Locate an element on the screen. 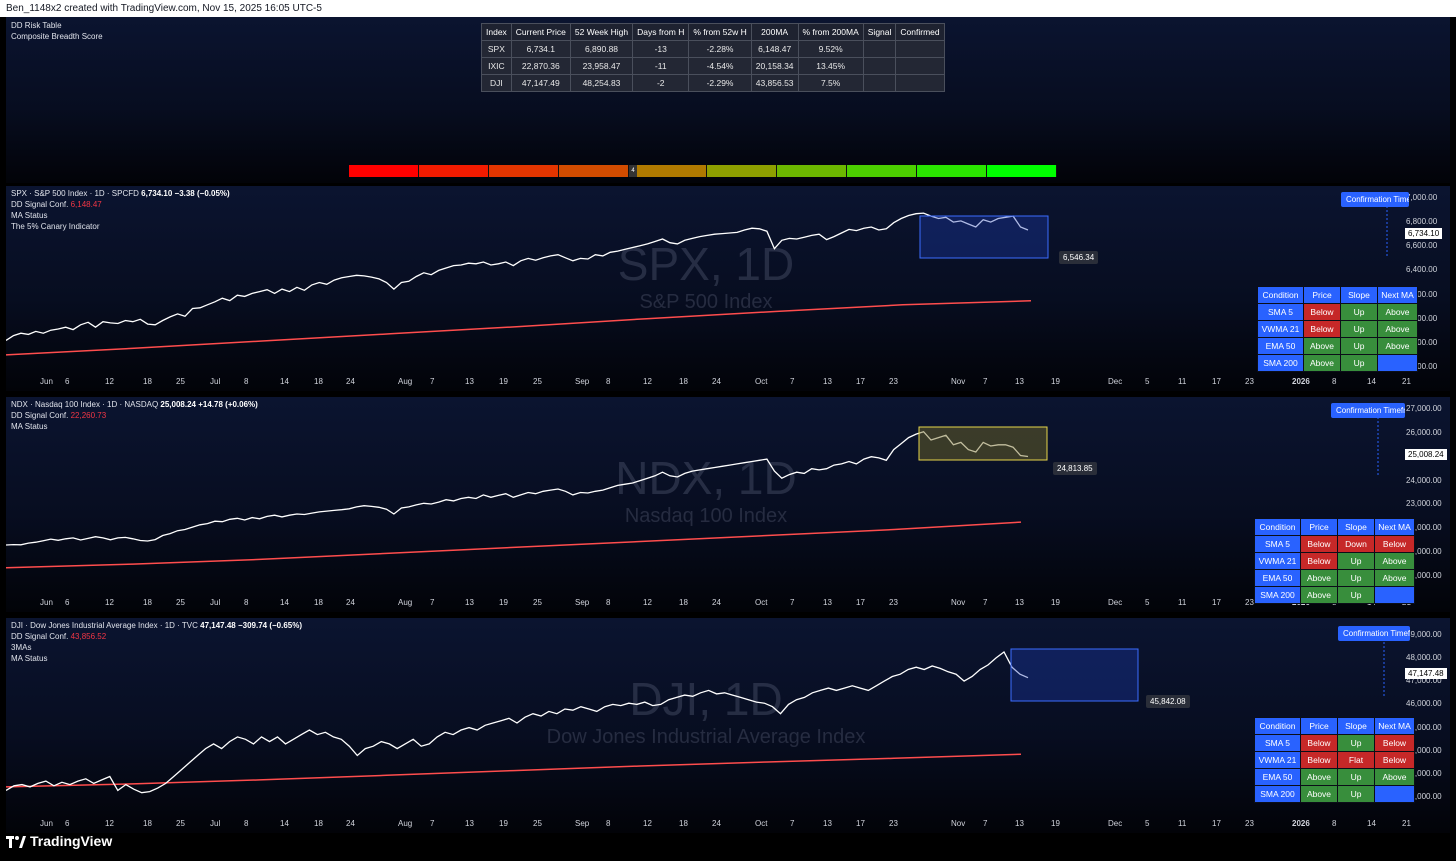 The width and height of the screenshot is (1456, 861). x-axis-tick: 8 is located at coordinates (608, 381).